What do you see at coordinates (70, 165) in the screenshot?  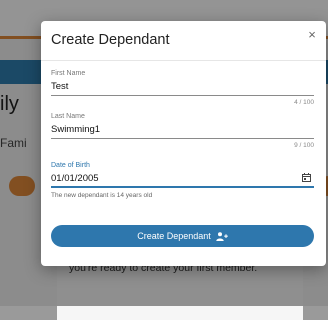 I see `date-of-birth-label: Date of Birth` at bounding box center [70, 165].